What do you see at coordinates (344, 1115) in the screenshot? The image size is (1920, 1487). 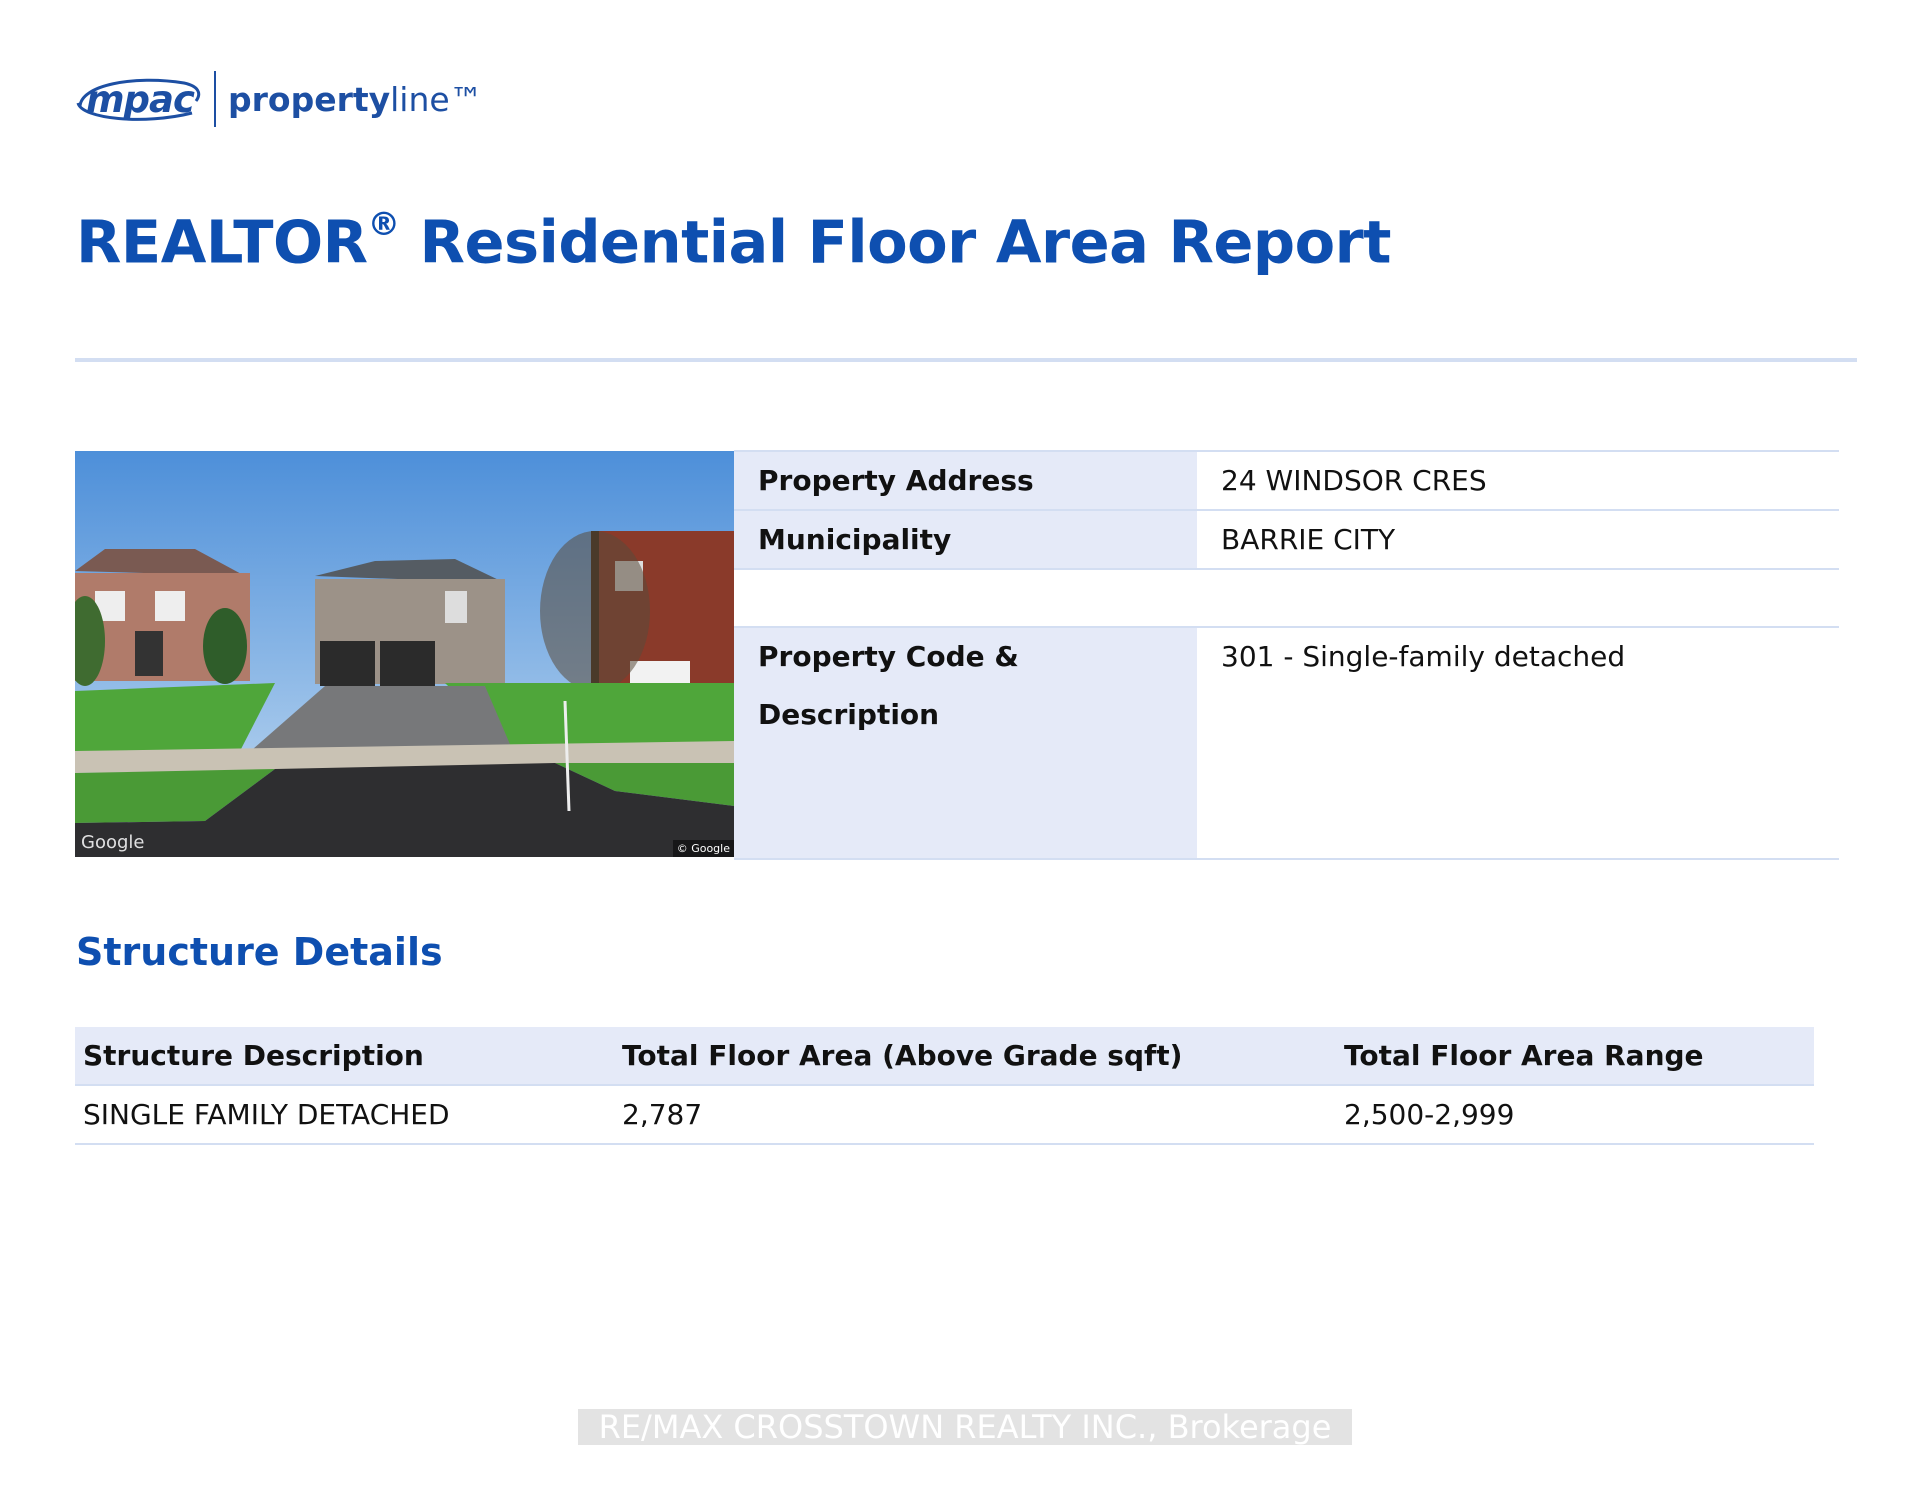 I see `structure-description-cell: SINGLE FAMILY DETACHED` at bounding box center [344, 1115].